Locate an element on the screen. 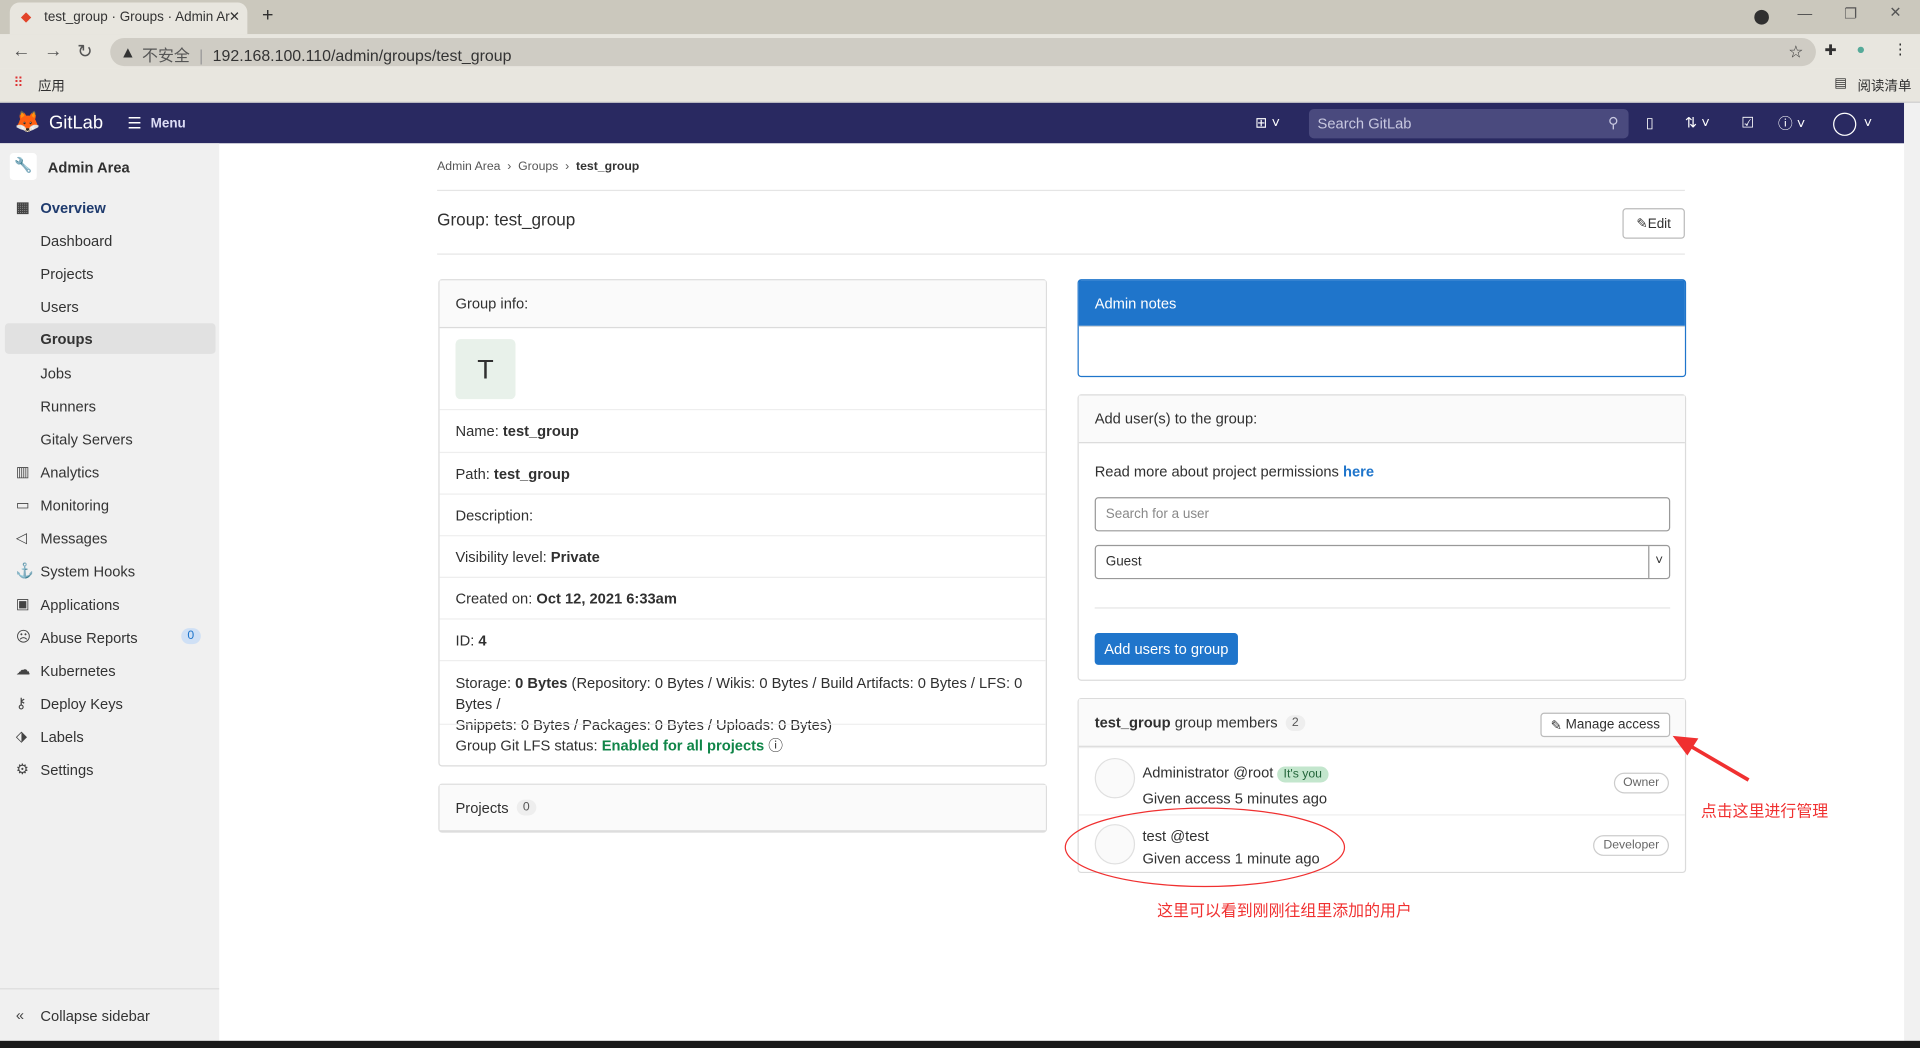 This screenshot has width=1920, height=1048. annotation-ellipse is located at coordinates (1205, 847).